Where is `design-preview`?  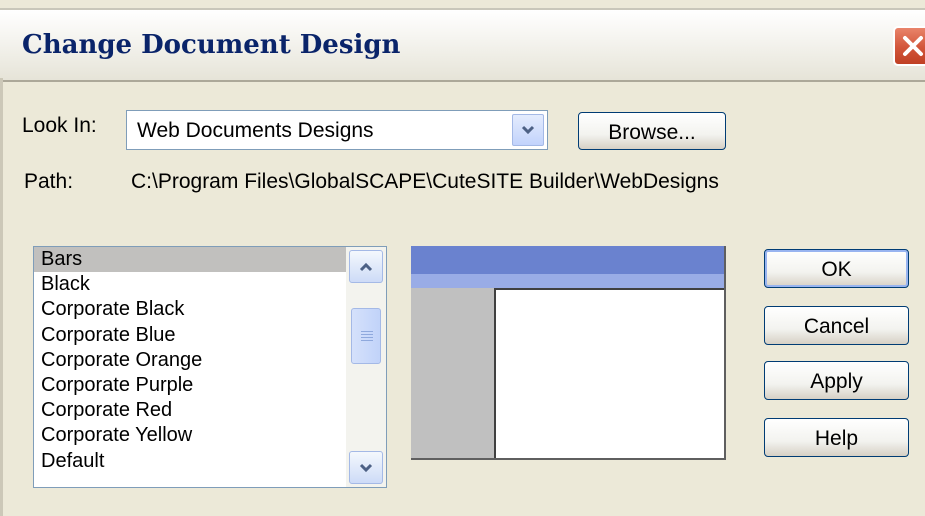 design-preview is located at coordinates (568, 353).